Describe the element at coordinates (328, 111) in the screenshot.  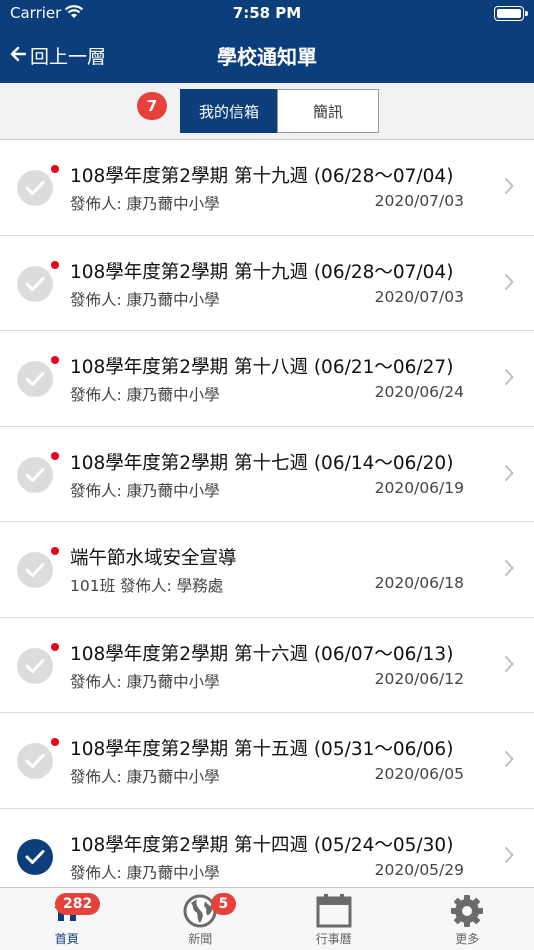
I see `tab-sms: 簡訊` at that location.